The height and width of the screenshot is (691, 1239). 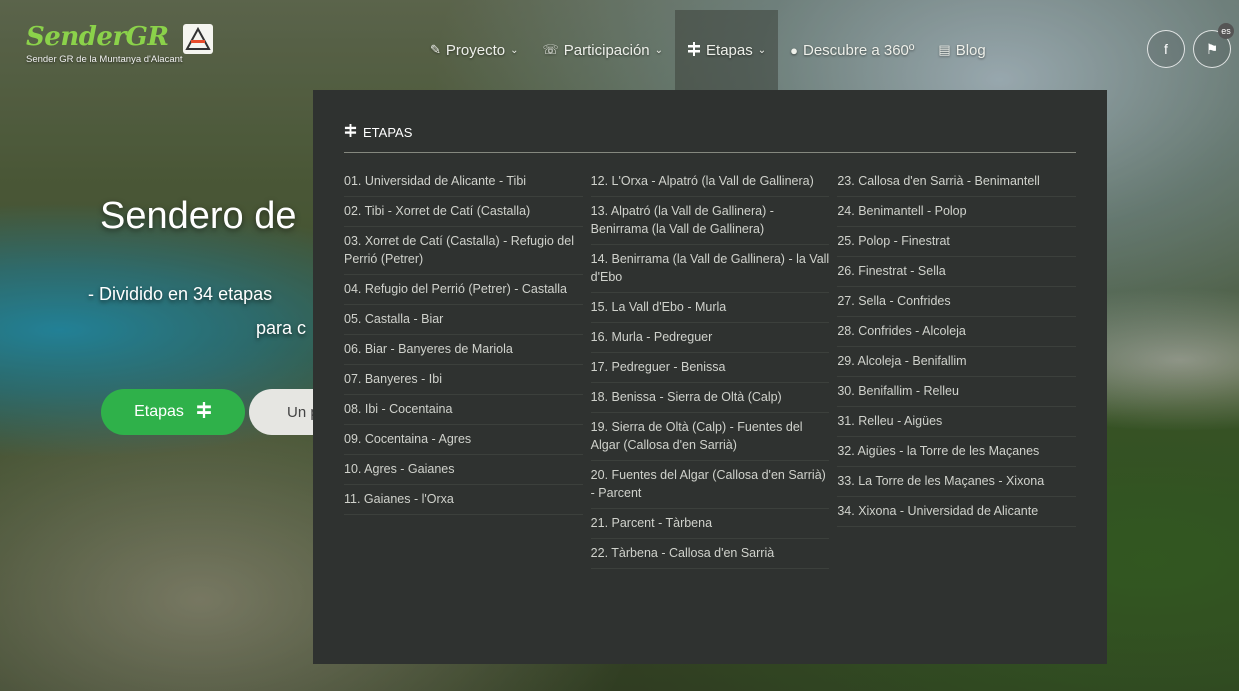 I want to click on stage-link: 33. La Torre de les Maçanes - Xixona, so click(x=957, y=482).